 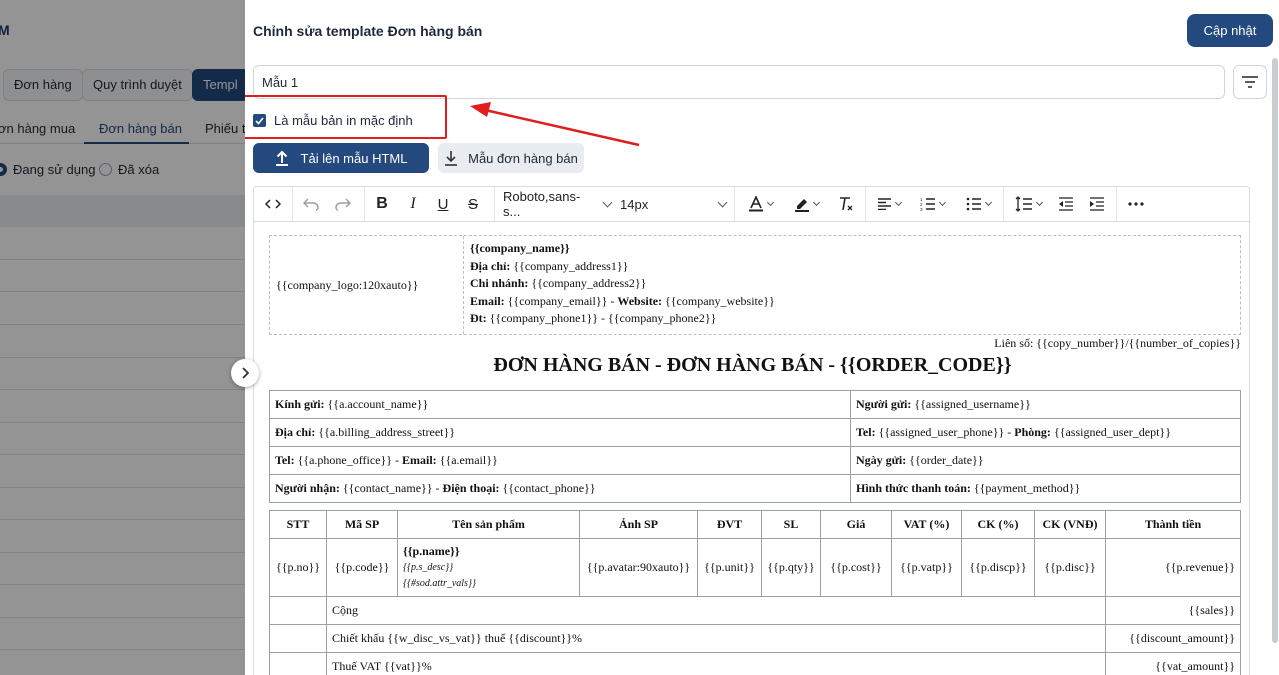 What do you see at coordinates (561, 300) in the screenshot?
I see `email-value: {{company_email}} -` at bounding box center [561, 300].